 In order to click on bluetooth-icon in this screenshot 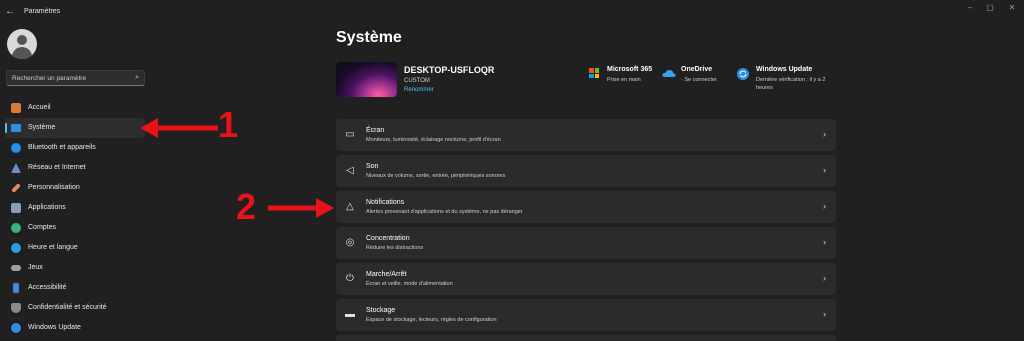, I will do `click(16, 148)`.